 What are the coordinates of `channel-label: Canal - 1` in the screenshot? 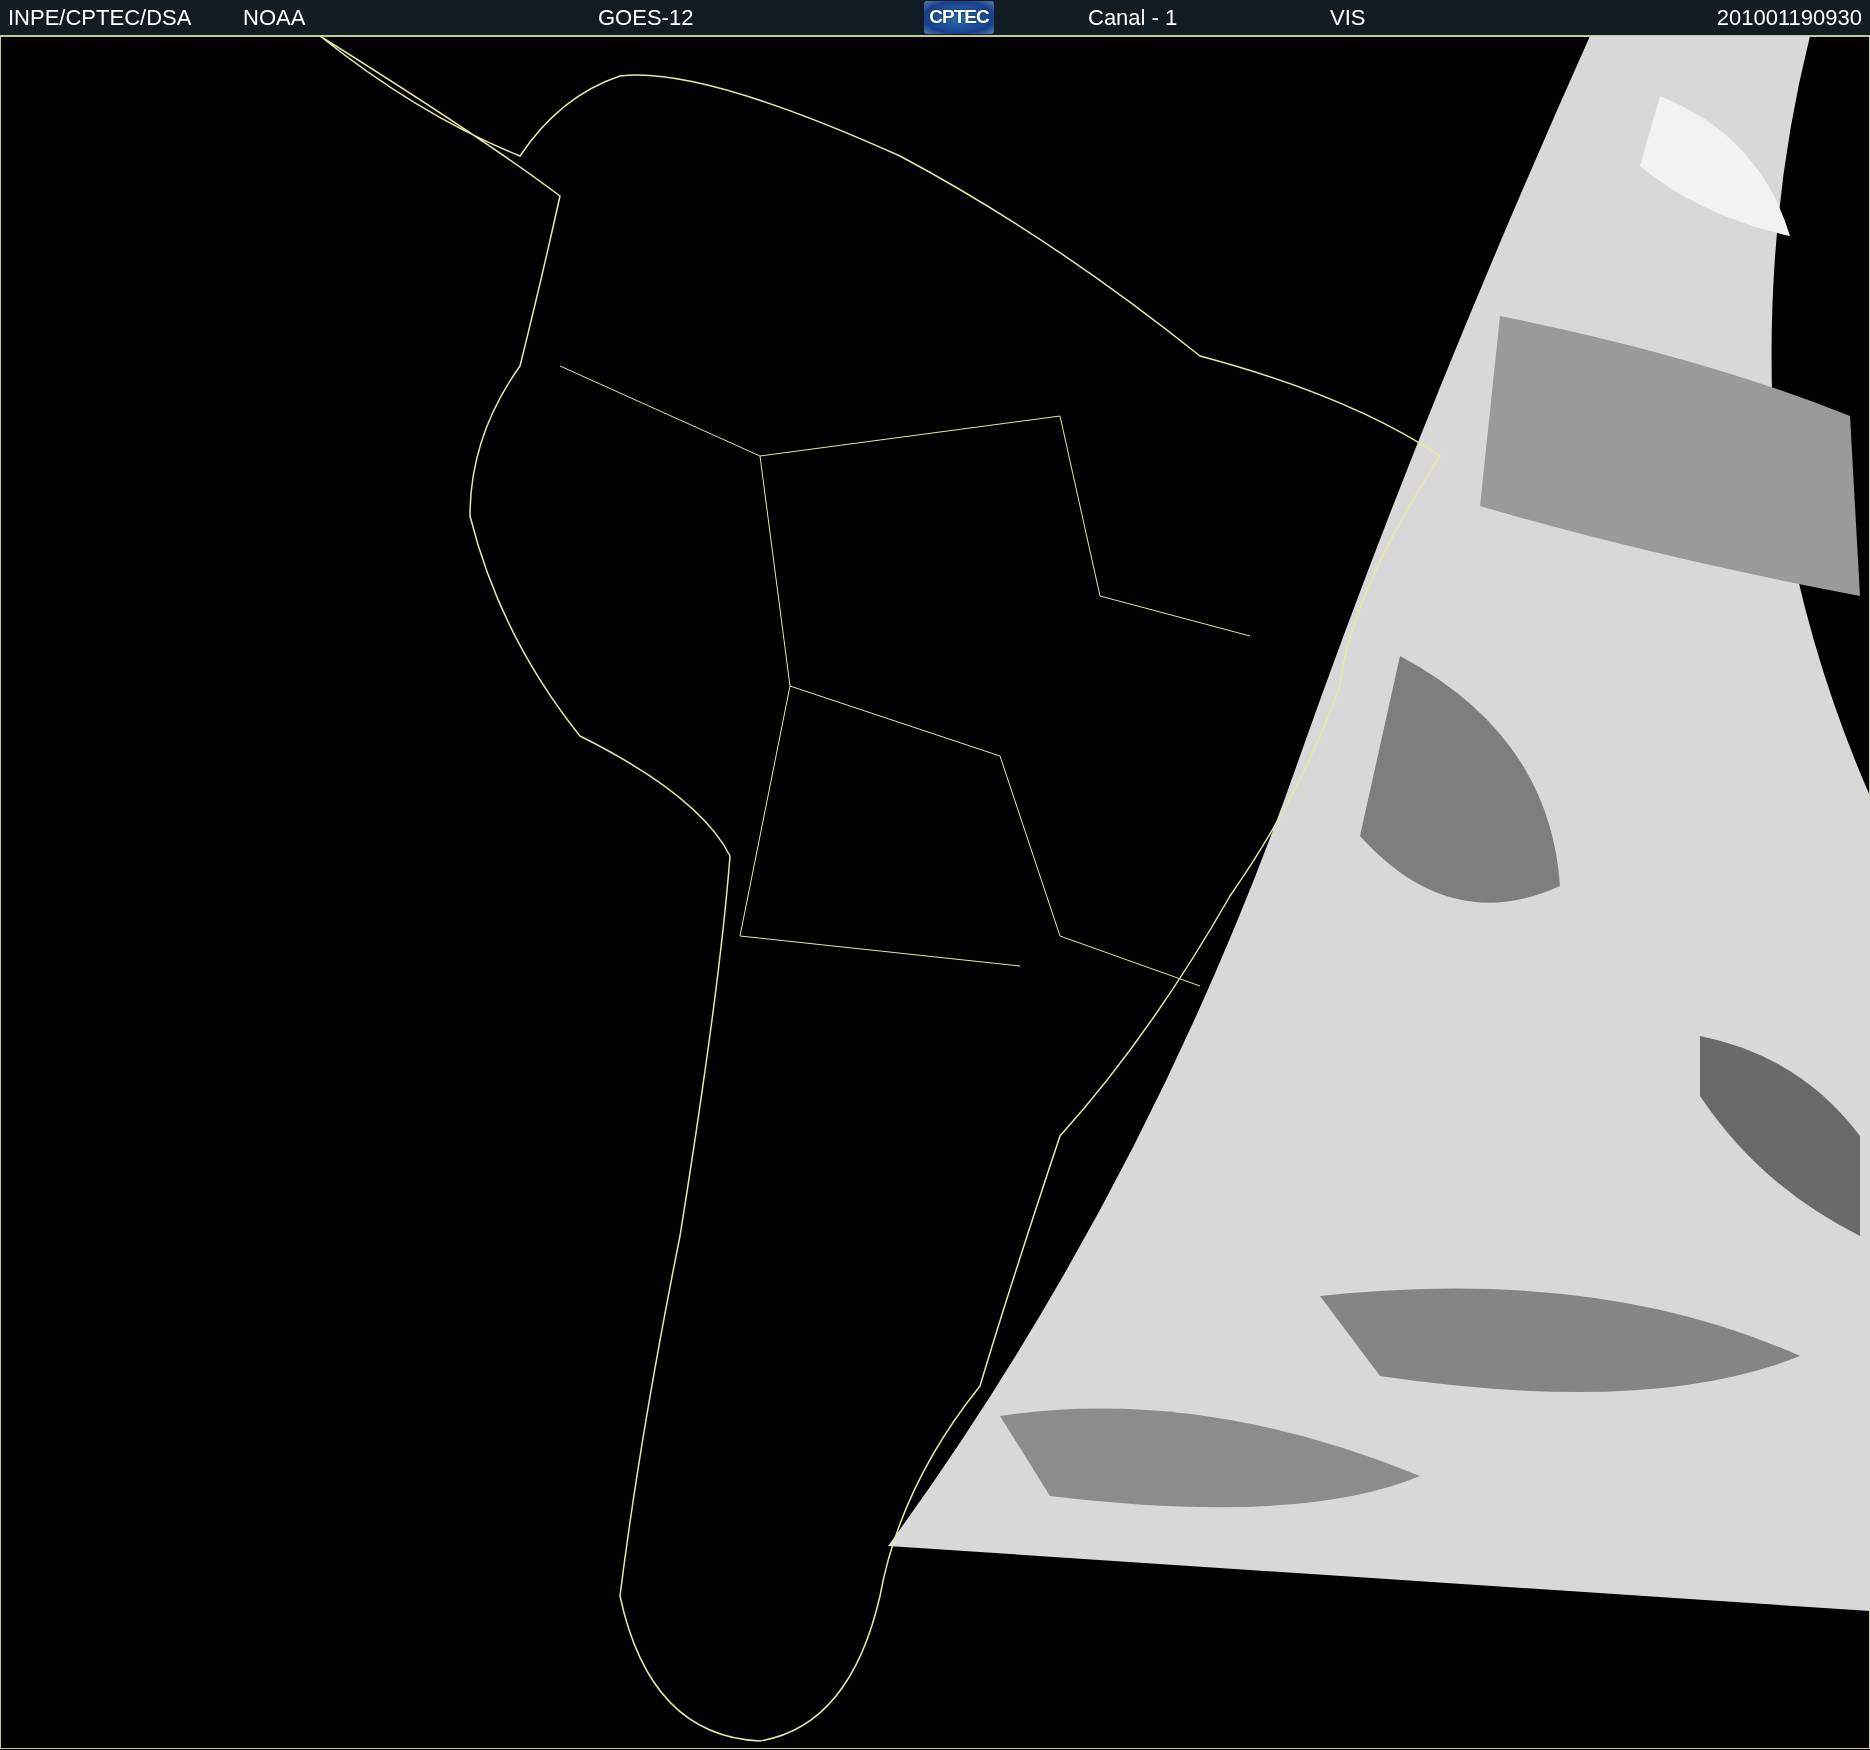 It's located at (1133, 18).